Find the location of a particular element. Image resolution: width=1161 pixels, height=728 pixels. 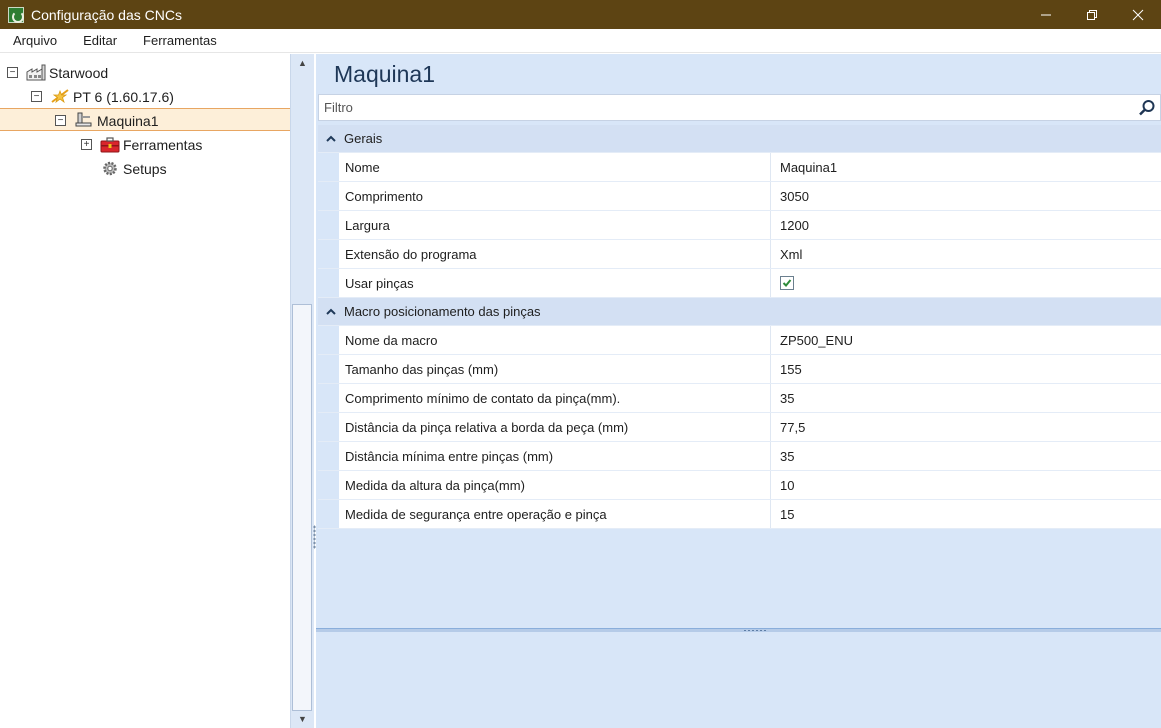

maximize-button is located at coordinates (1092, 14).